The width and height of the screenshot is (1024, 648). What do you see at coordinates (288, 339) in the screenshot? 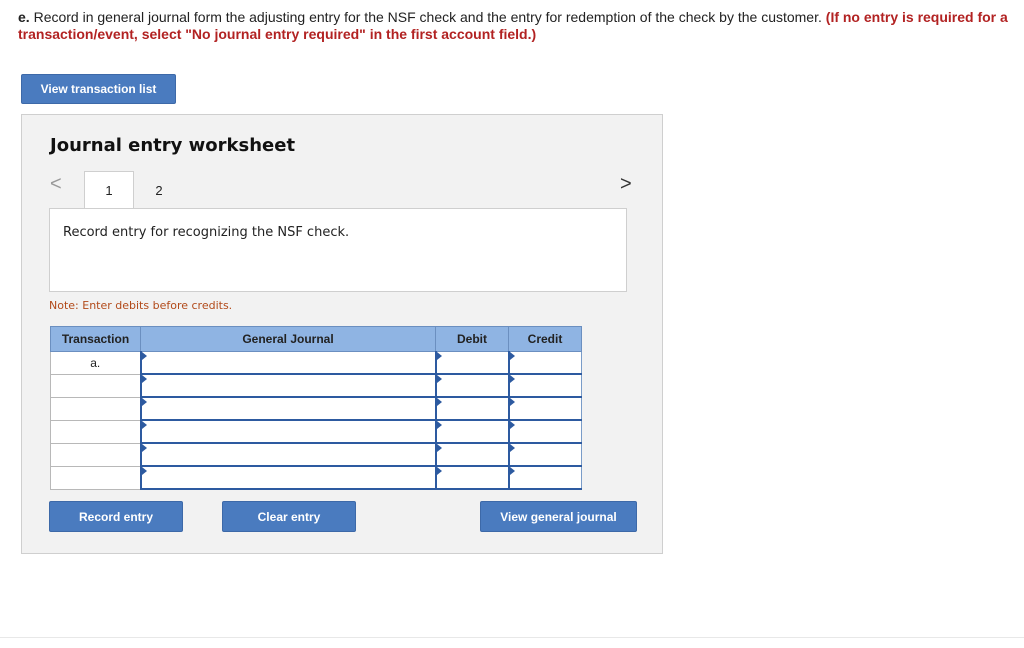
I see `header-general-journal: General Journal` at bounding box center [288, 339].